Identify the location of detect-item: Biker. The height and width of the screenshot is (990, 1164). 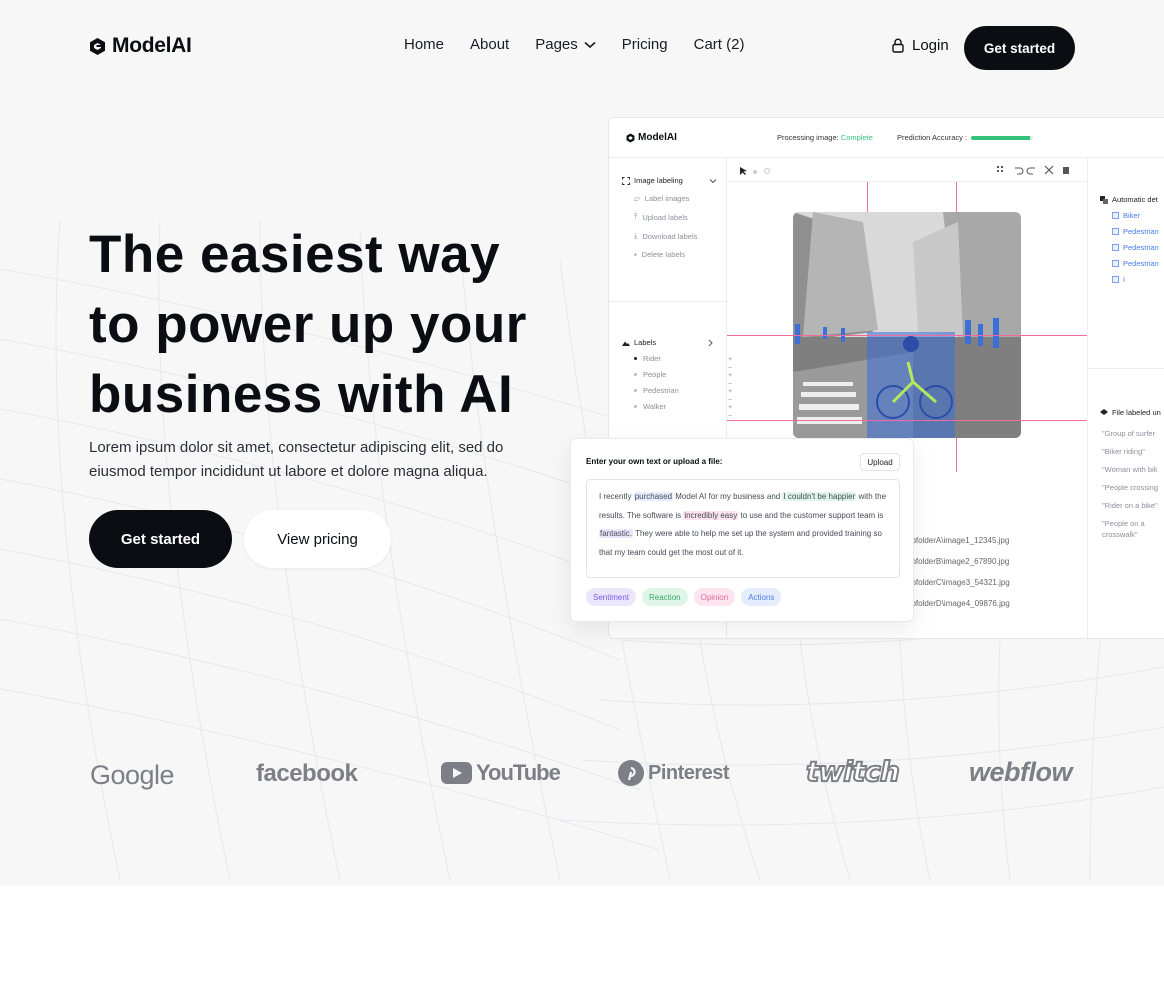
(1126, 215).